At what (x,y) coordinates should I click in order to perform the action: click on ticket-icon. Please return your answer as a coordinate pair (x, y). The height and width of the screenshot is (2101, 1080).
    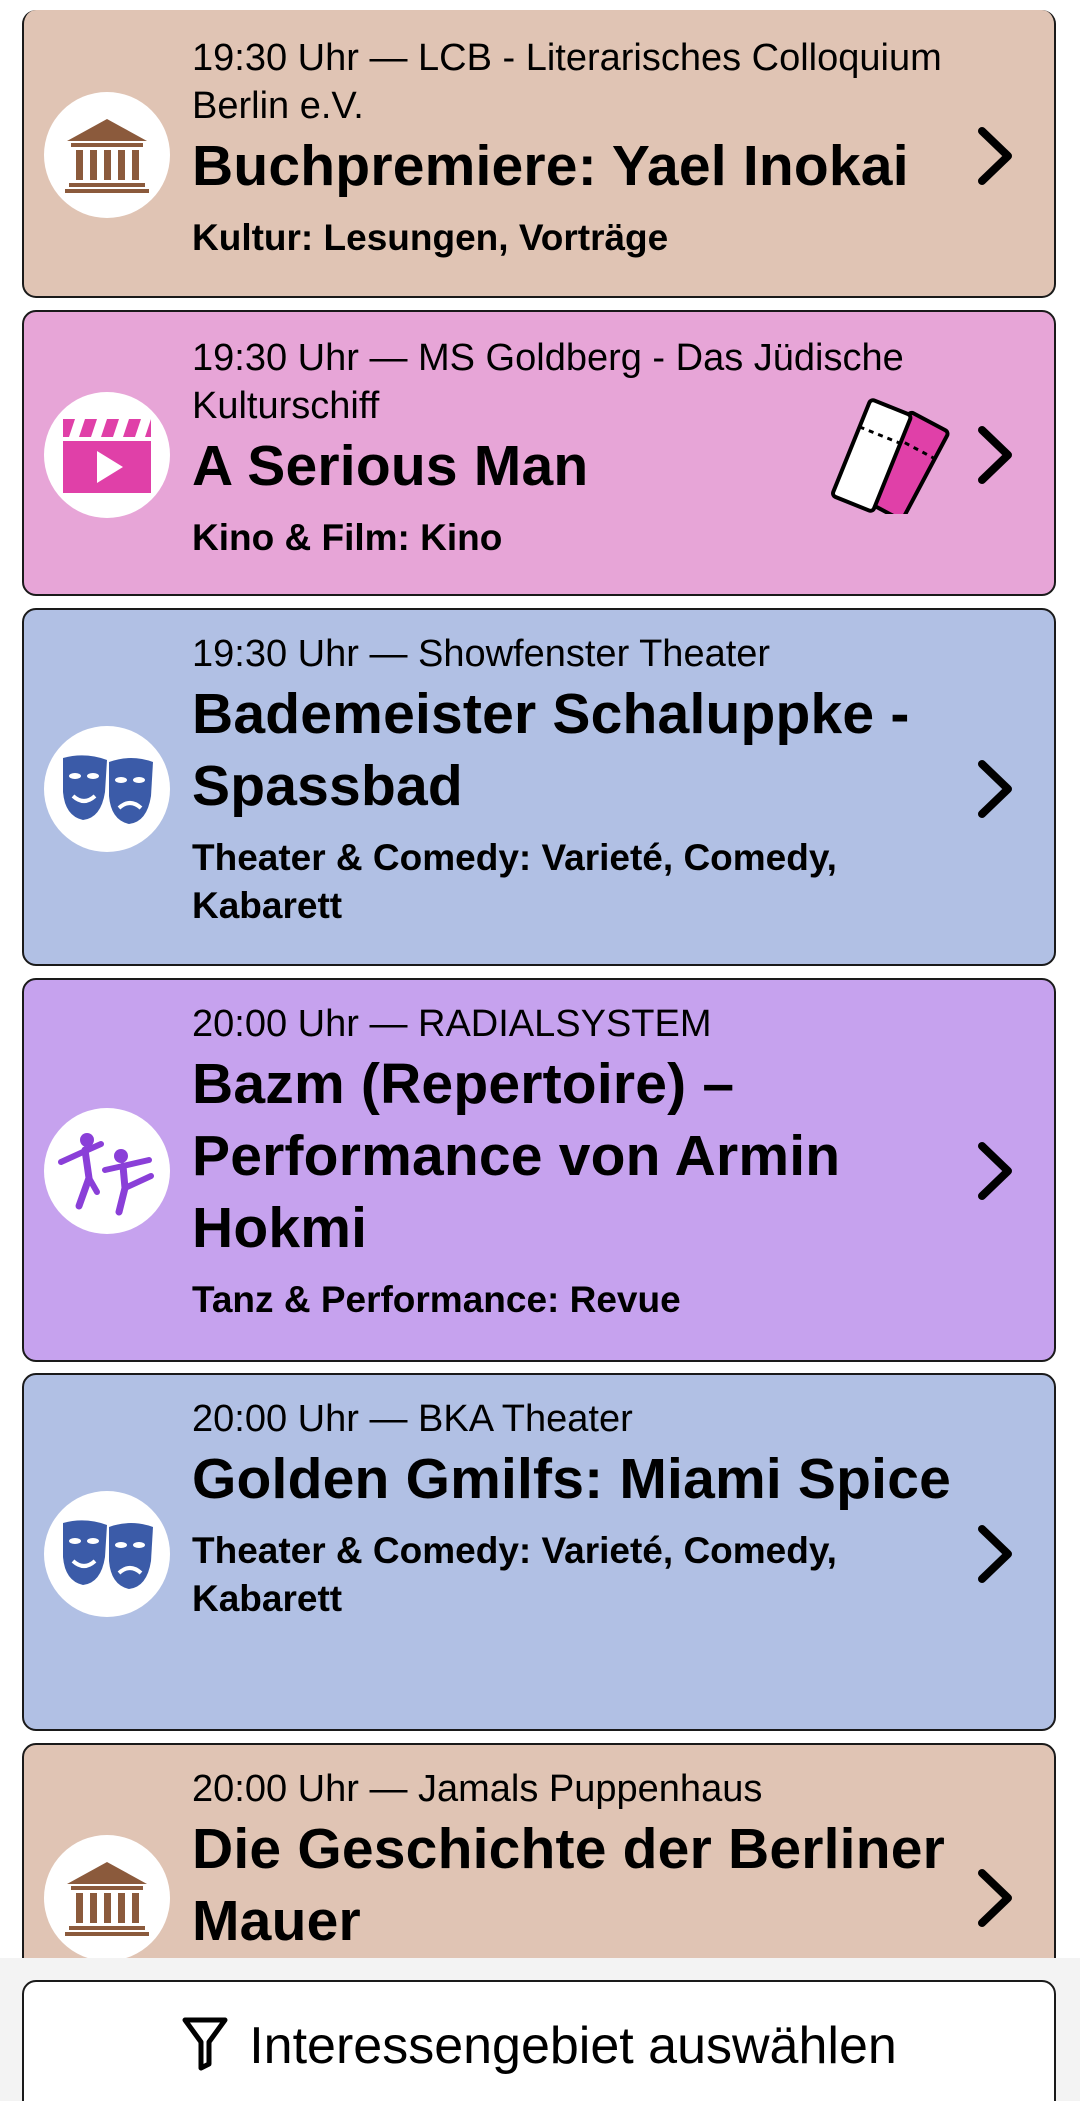
    Looking at the image, I should click on (890, 456).